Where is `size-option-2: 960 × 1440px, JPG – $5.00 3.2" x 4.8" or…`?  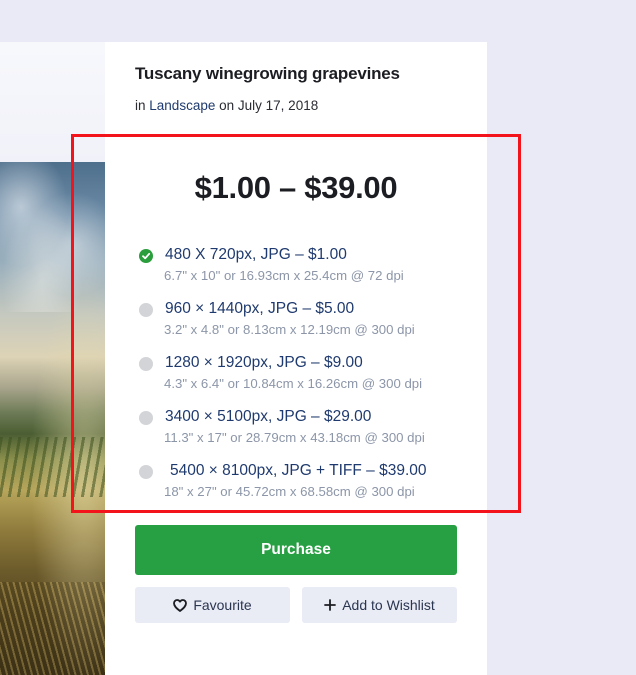
size-option-2: 960 × 1440px, JPG – $5.00 3.2" x 4.8" or… is located at coordinates (299, 320).